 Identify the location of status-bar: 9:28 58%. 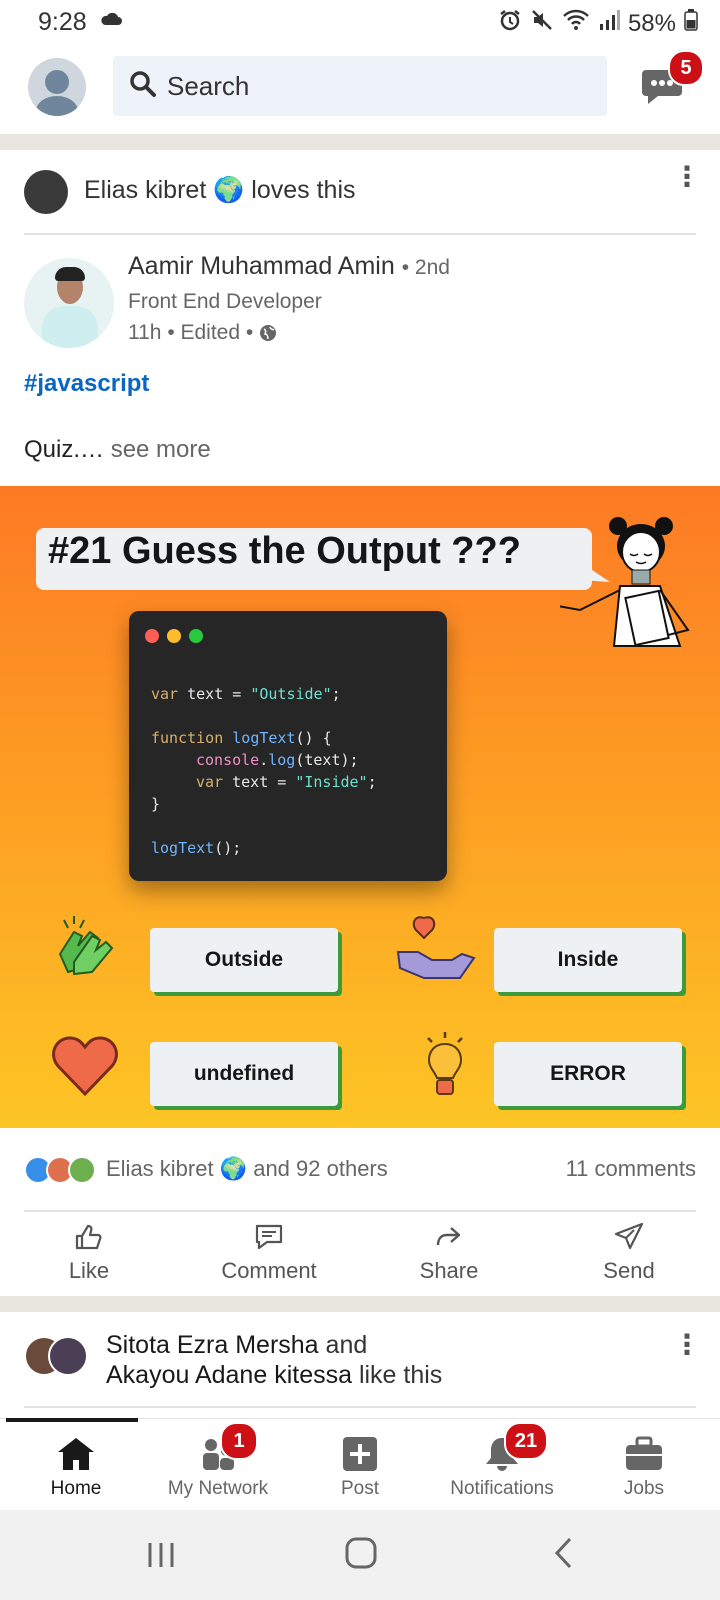
(360, 22).